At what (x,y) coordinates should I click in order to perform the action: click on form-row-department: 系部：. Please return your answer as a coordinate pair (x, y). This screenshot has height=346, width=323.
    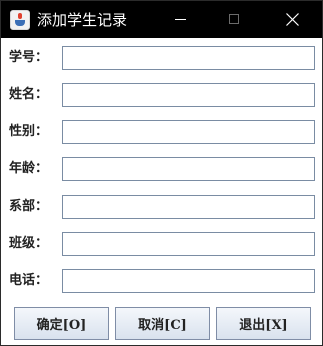
    Looking at the image, I should click on (161, 207).